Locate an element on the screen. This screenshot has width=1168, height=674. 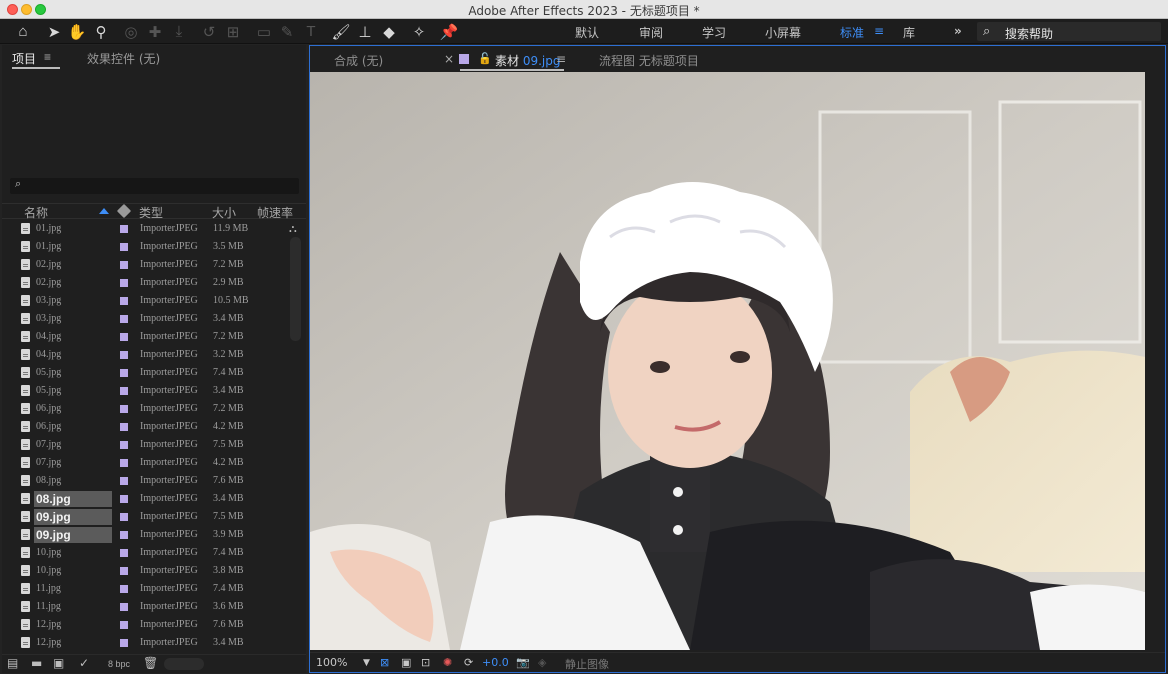
column-type: 类型 is located at coordinates (151, 212).